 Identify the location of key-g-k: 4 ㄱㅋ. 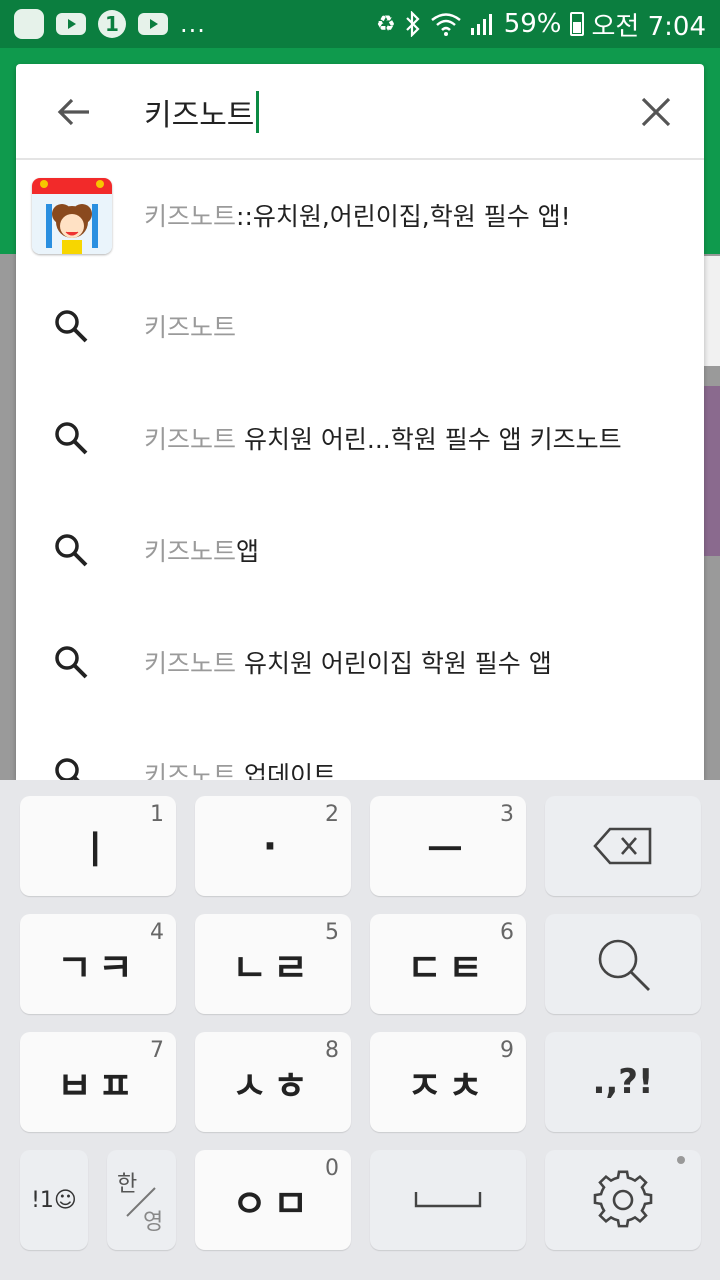
(98, 964).